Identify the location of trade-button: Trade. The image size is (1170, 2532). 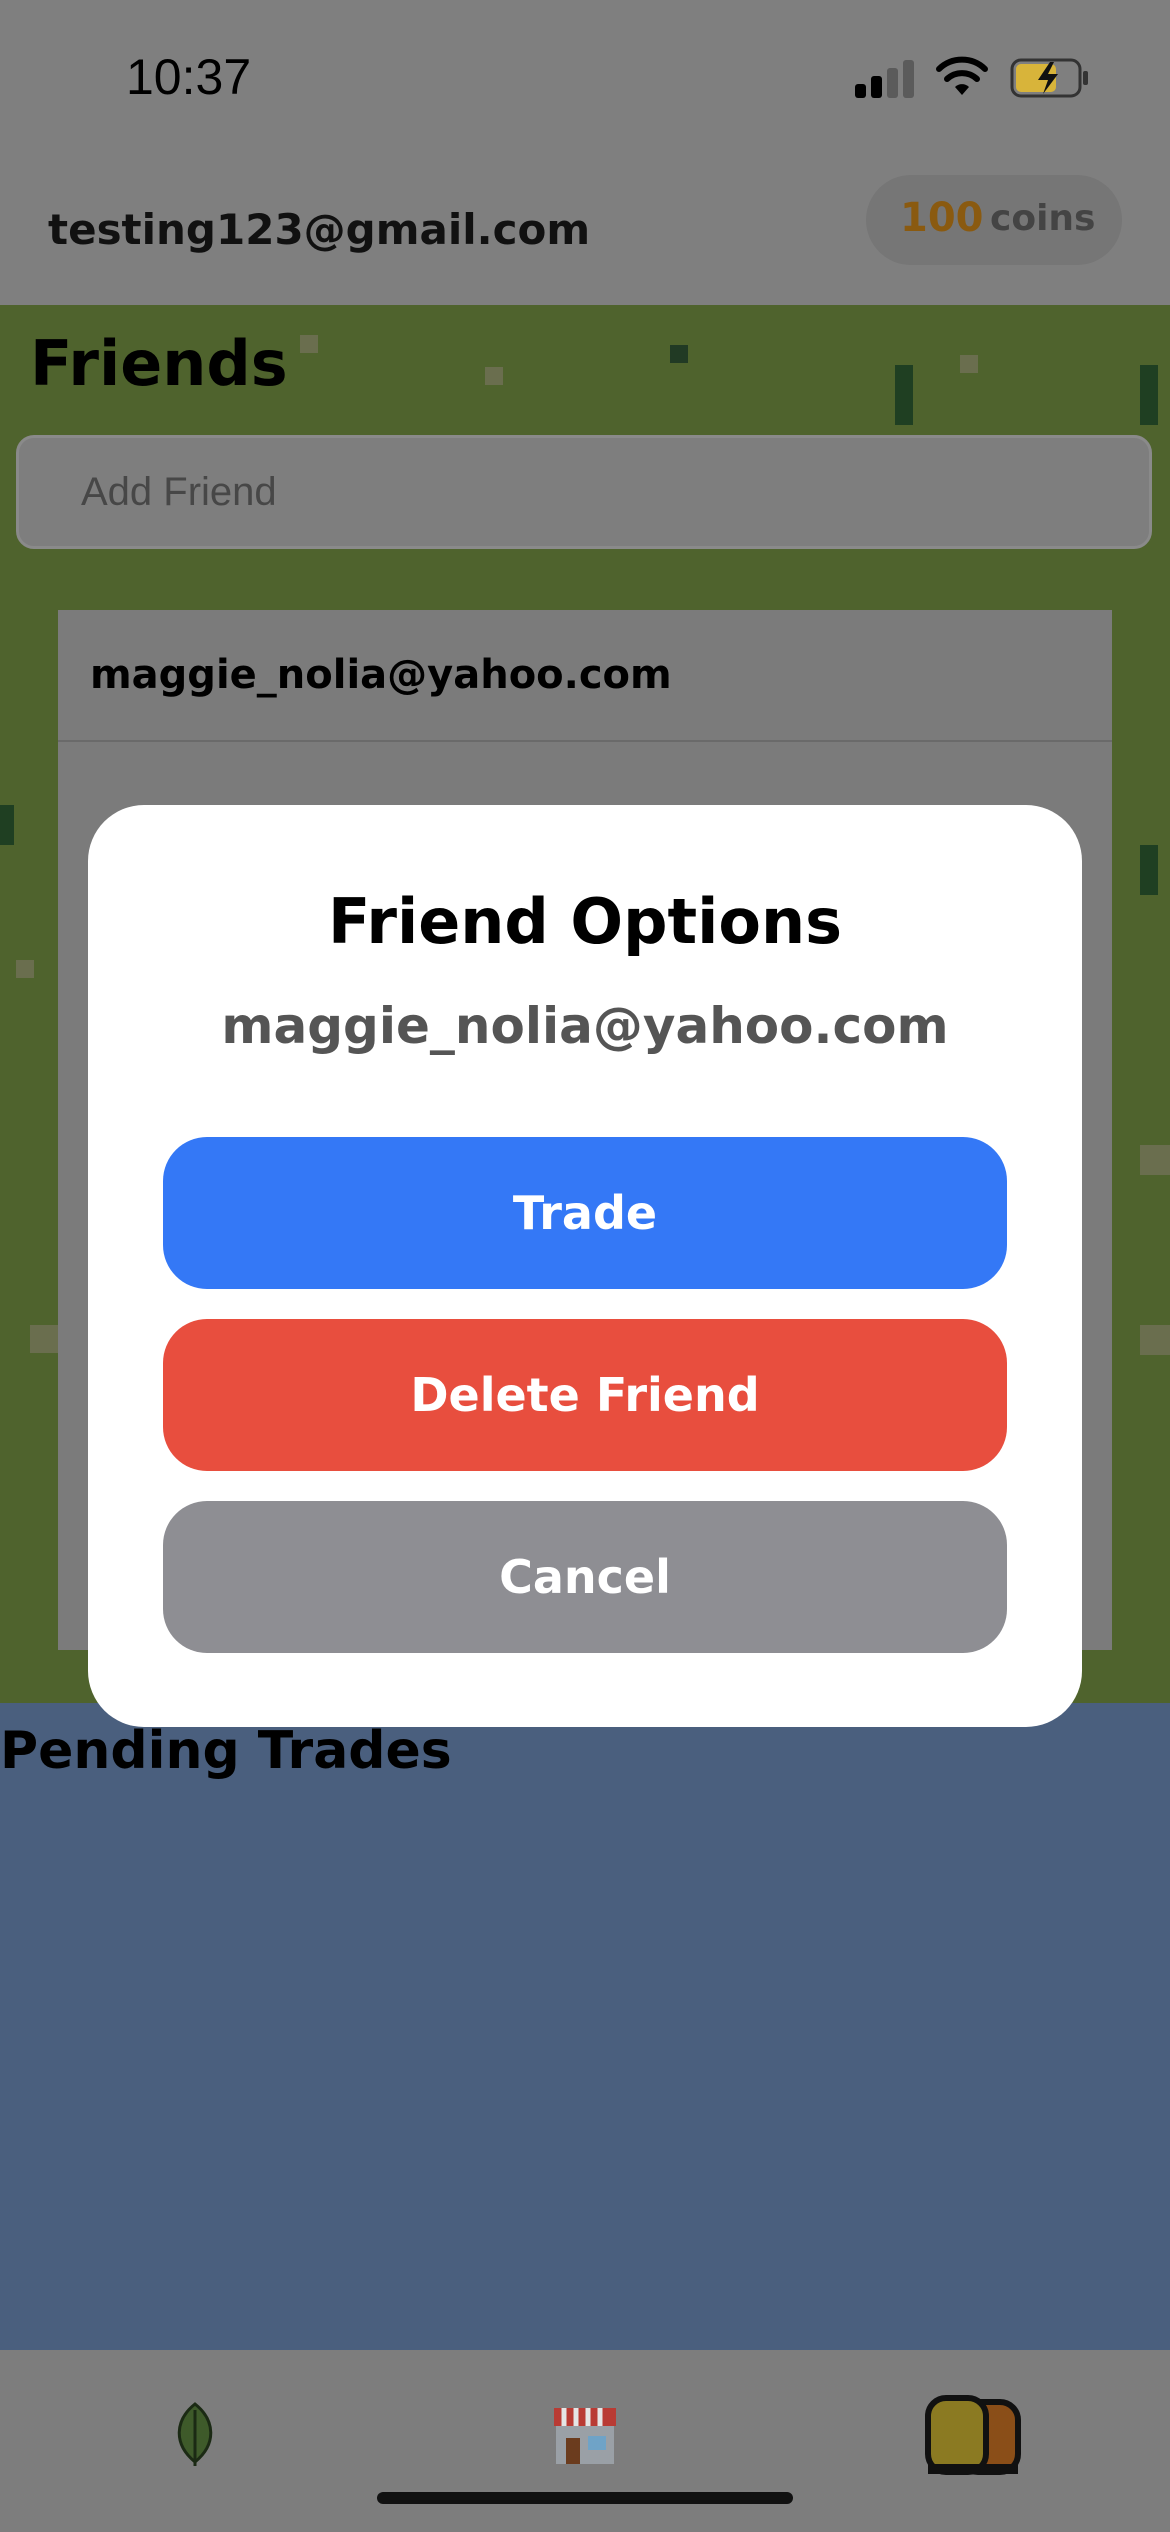
(585, 1213).